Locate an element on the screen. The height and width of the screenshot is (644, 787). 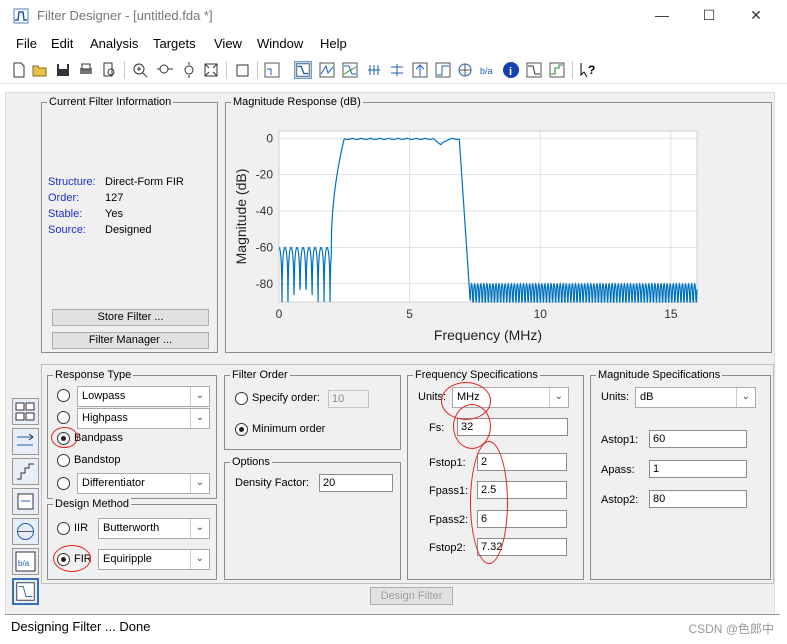
convert-structure-icon is located at coordinates (25, 439).